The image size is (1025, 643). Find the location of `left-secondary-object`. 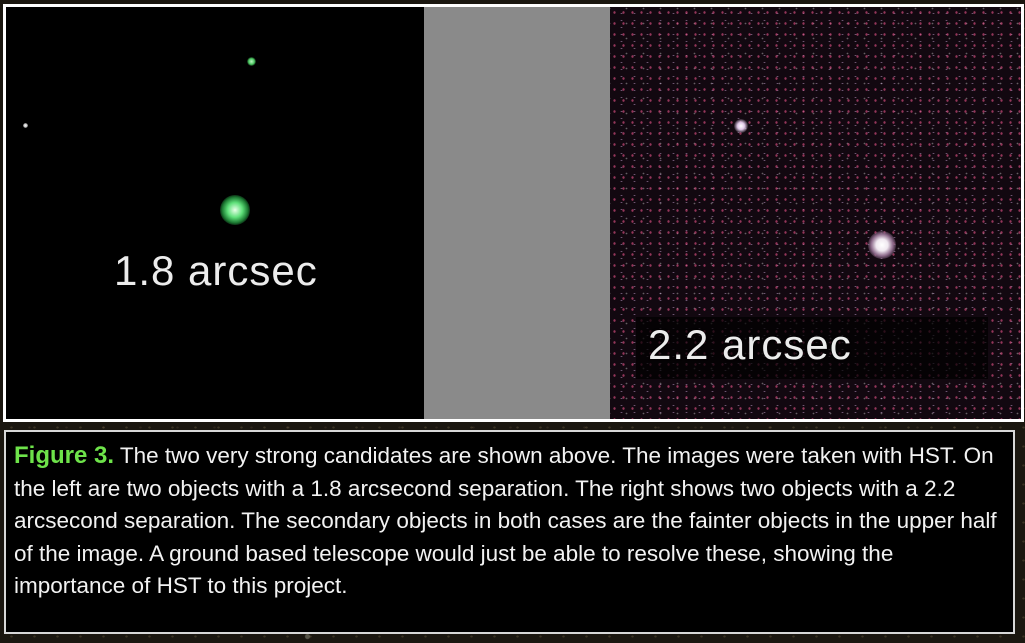

left-secondary-object is located at coordinates (251, 61).